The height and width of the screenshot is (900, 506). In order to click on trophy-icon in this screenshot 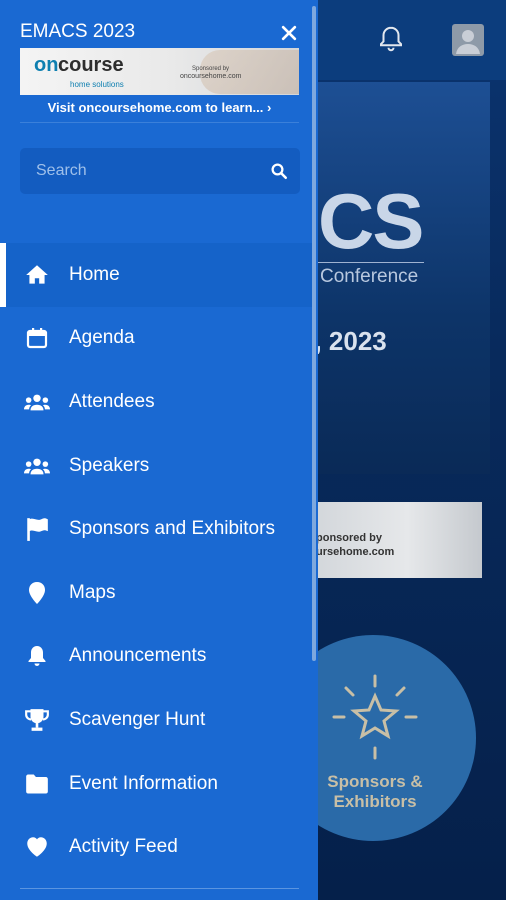, I will do `click(37, 720)`.